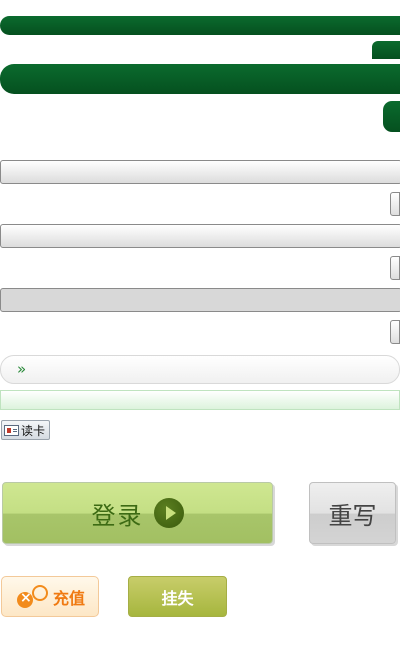 The width and height of the screenshot is (400, 670). What do you see at coordinates (352, 515) in the screenshot?
I see `reset-label: 重写` at bounding box center [352, 515].